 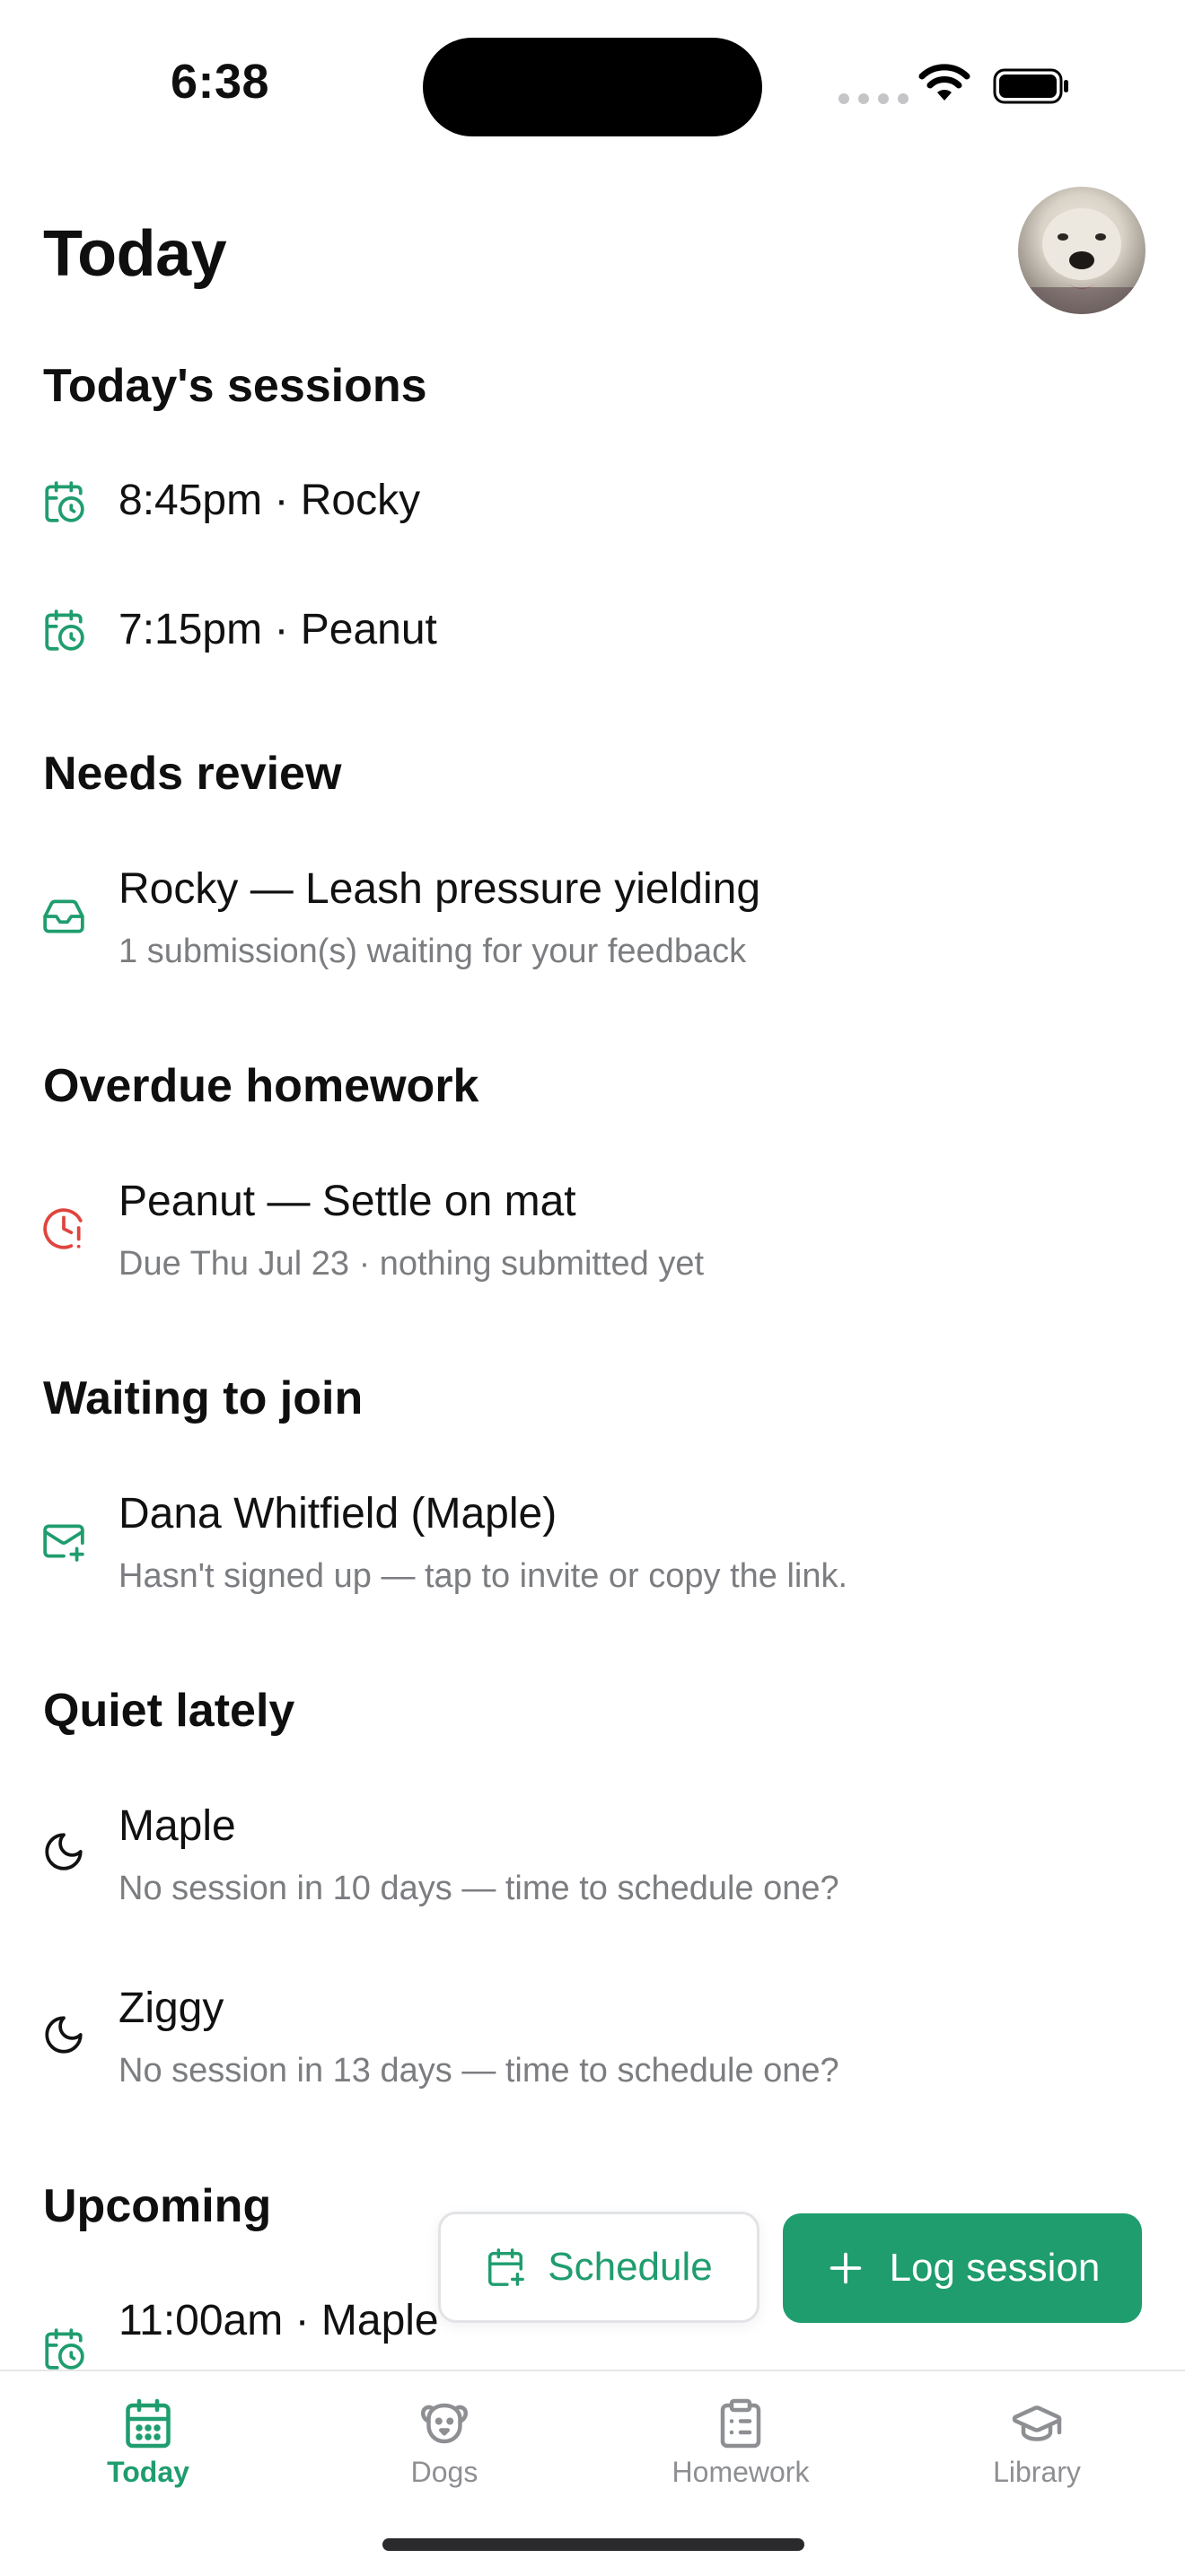 I want to click on tab-label: Dogs, so click(x=444, y=2472).